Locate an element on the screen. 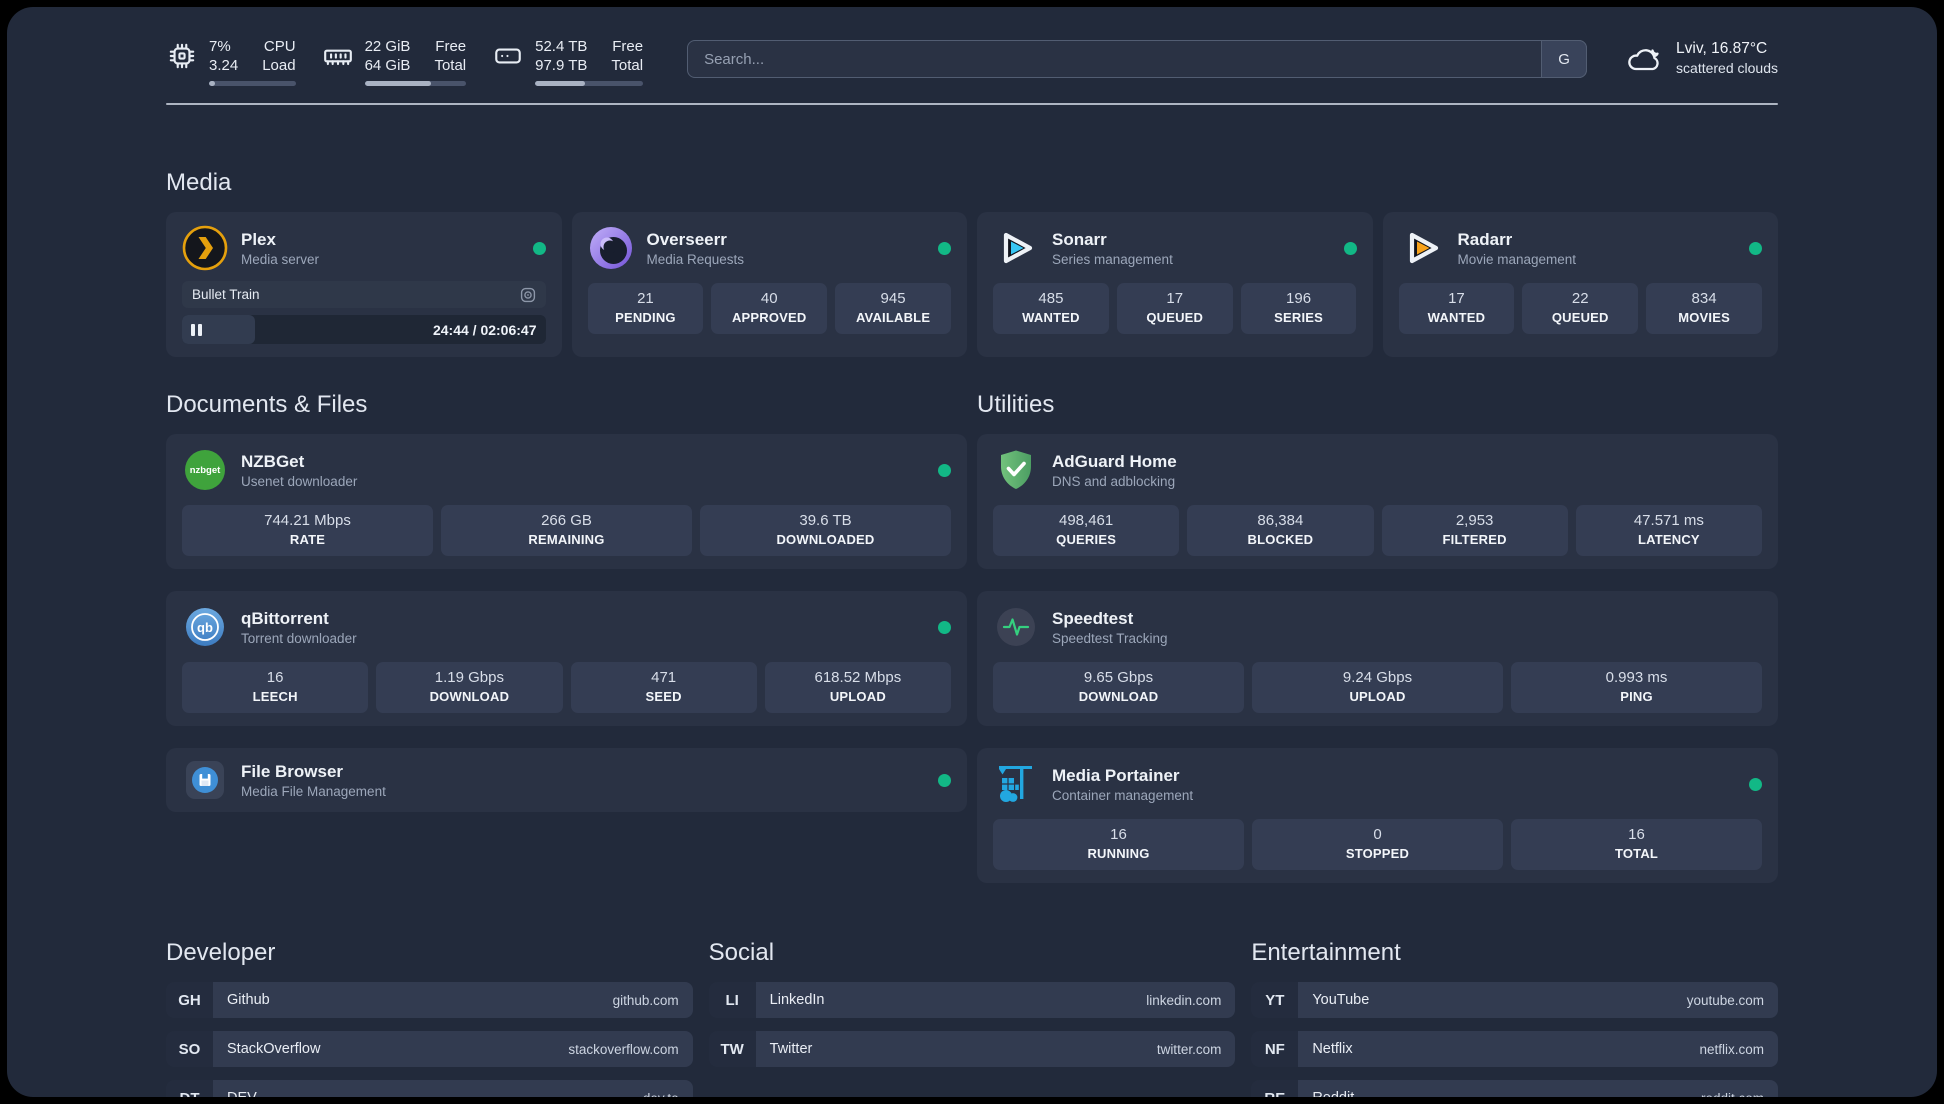  stat-tile: 834 MOVIES is located at coordinates (1704, 308).